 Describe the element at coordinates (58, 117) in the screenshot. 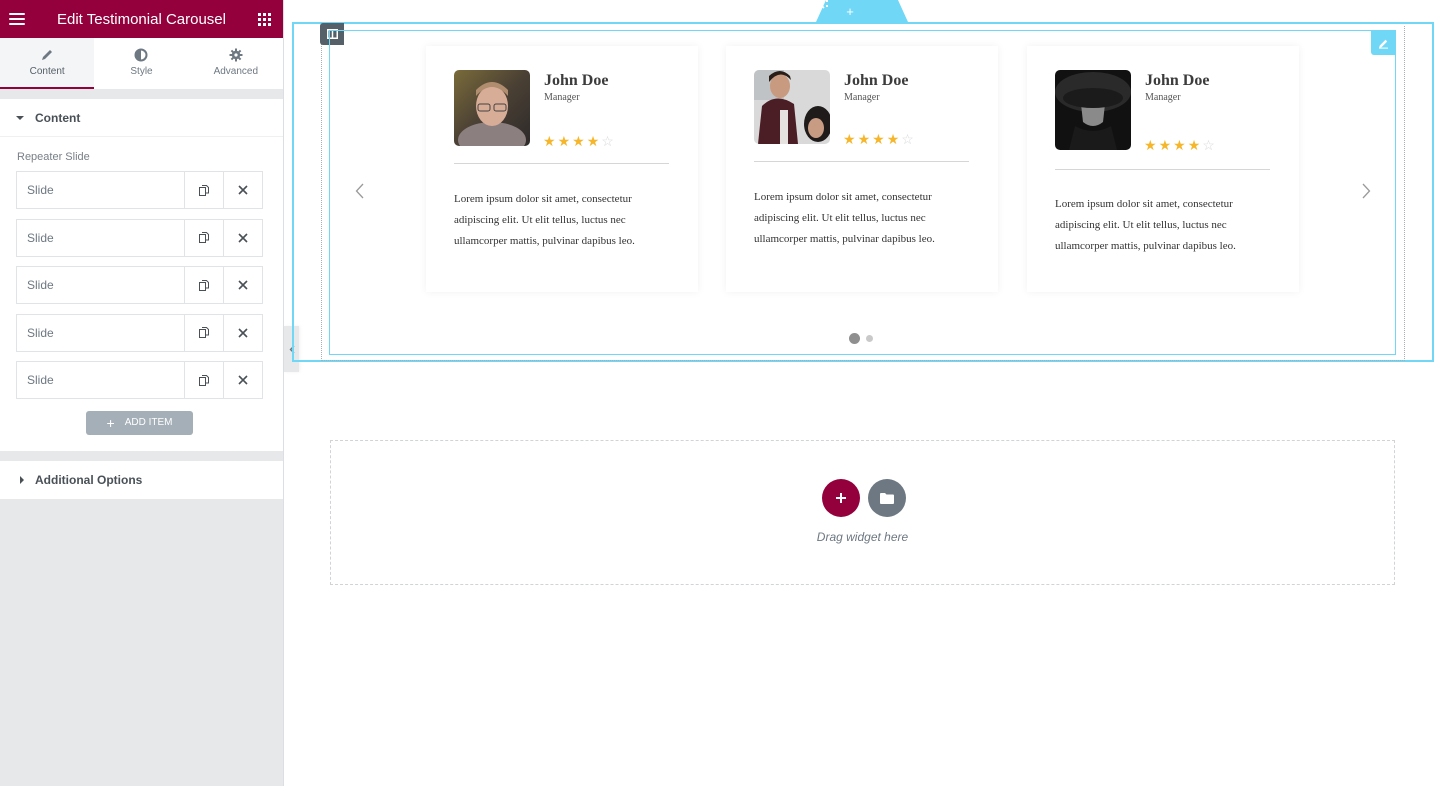

I see `section-title: Content` at that location.